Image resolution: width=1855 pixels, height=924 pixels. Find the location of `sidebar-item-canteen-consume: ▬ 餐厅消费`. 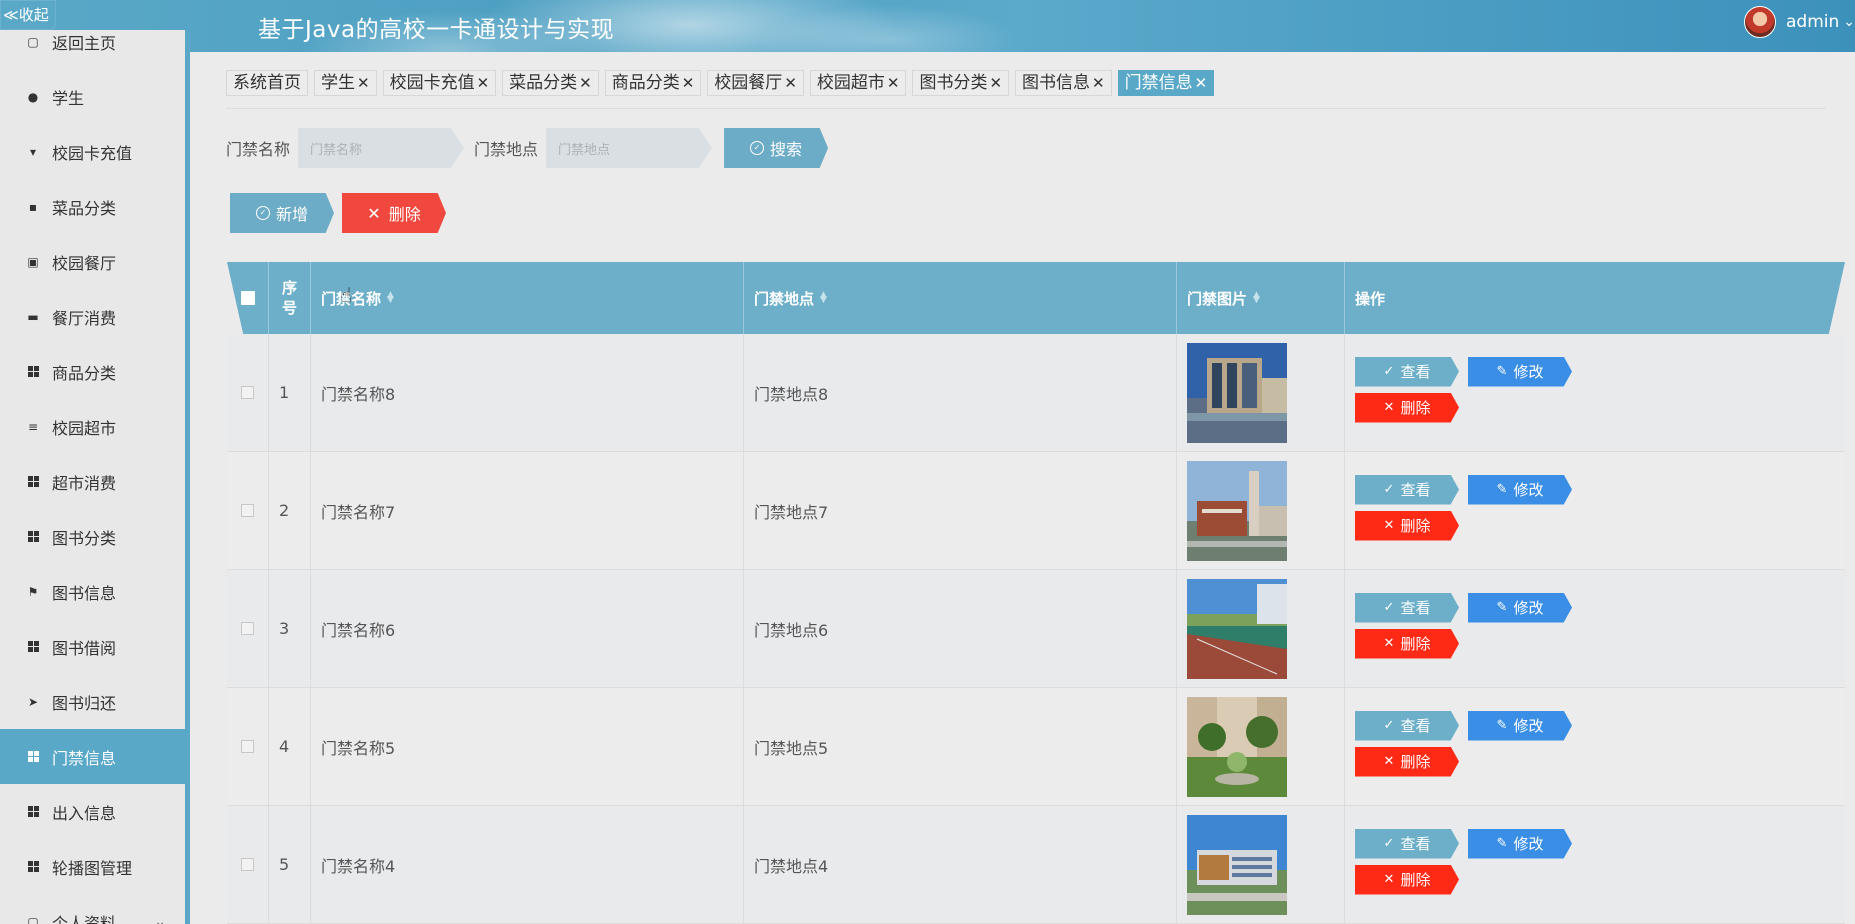

sidebar-item-canteen-consume: ▬ 餐厅消费 is located at coordinates (95, 316).